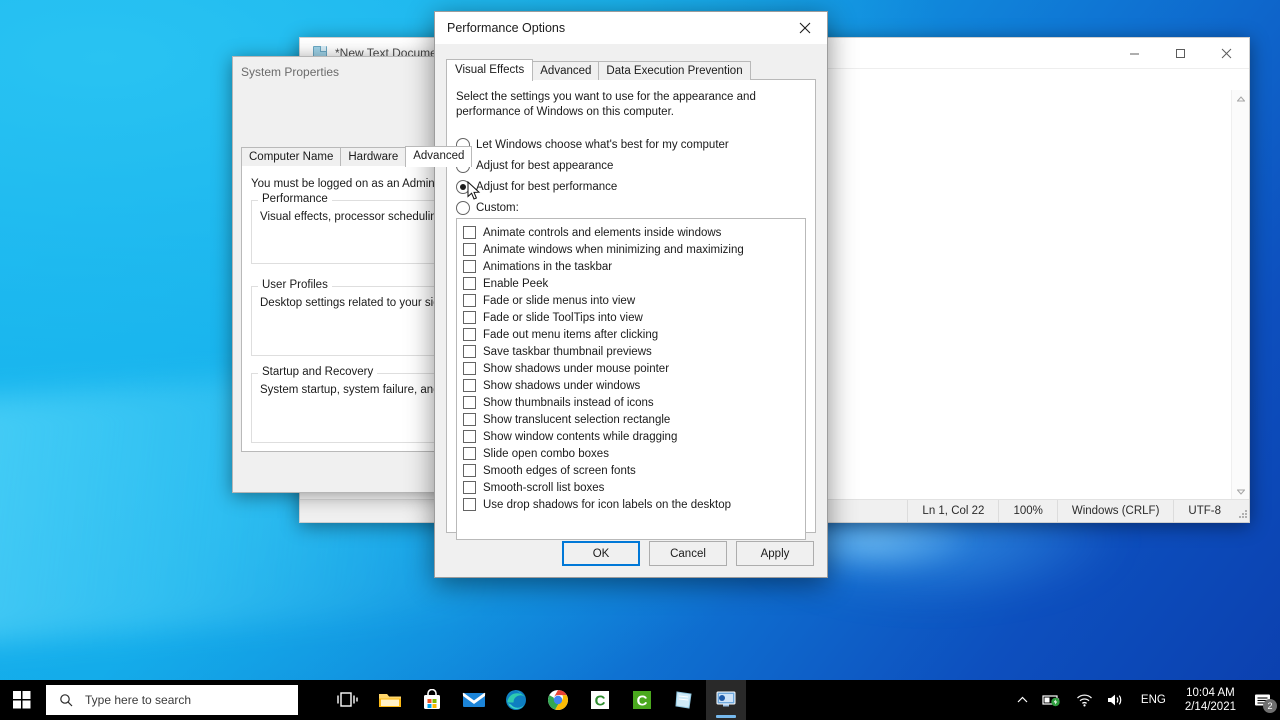  I want to click on search-placeholder: Type here to search, so click(138, 700).